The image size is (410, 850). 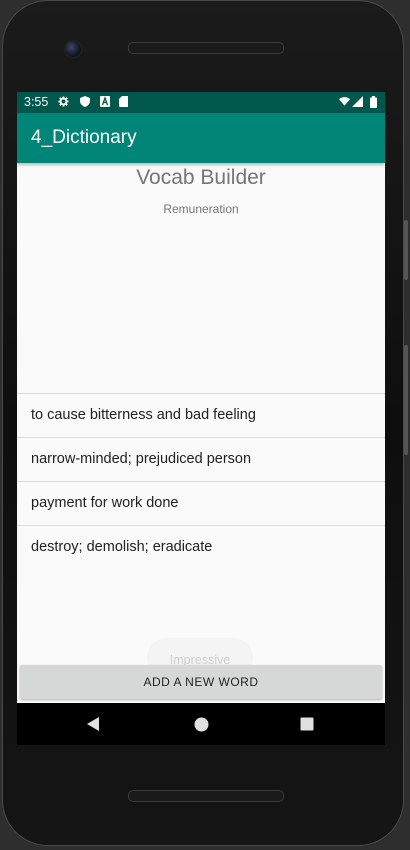 I want to click on battery-icon, so click(x=373, y=101).